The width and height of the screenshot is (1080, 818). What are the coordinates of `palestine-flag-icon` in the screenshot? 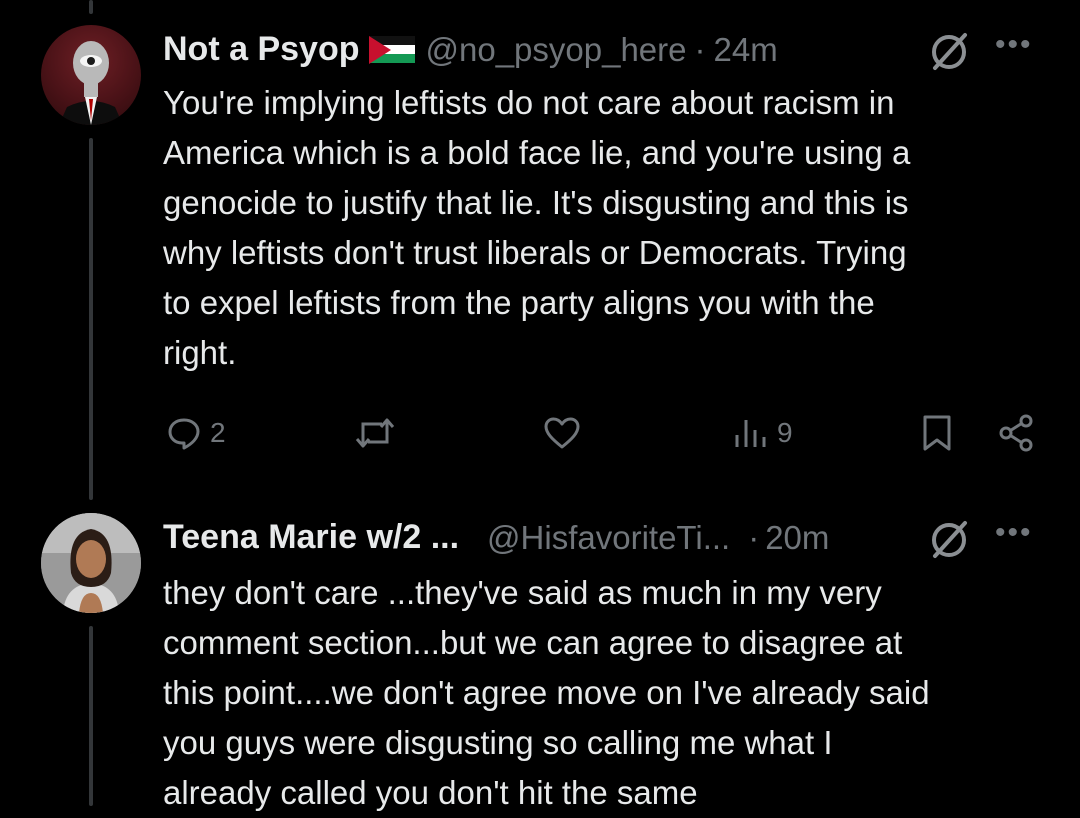 It's located at (392, 49).